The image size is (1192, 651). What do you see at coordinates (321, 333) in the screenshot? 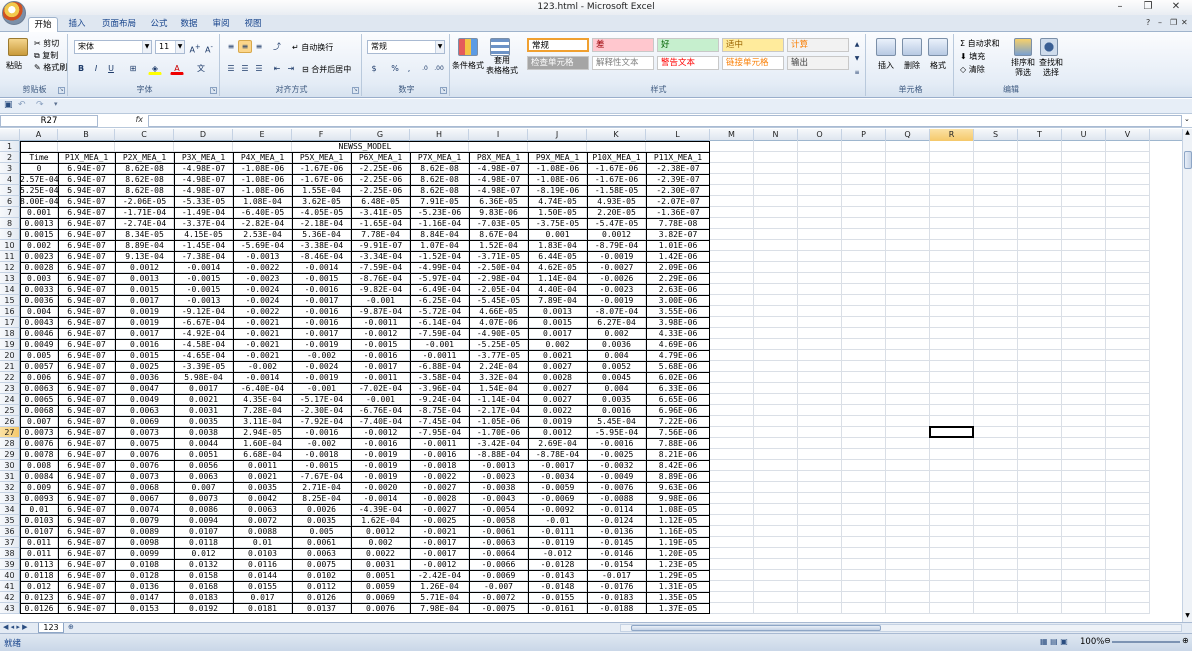
I see `data-cell: -0.0017` at bounding box center [321, 333].